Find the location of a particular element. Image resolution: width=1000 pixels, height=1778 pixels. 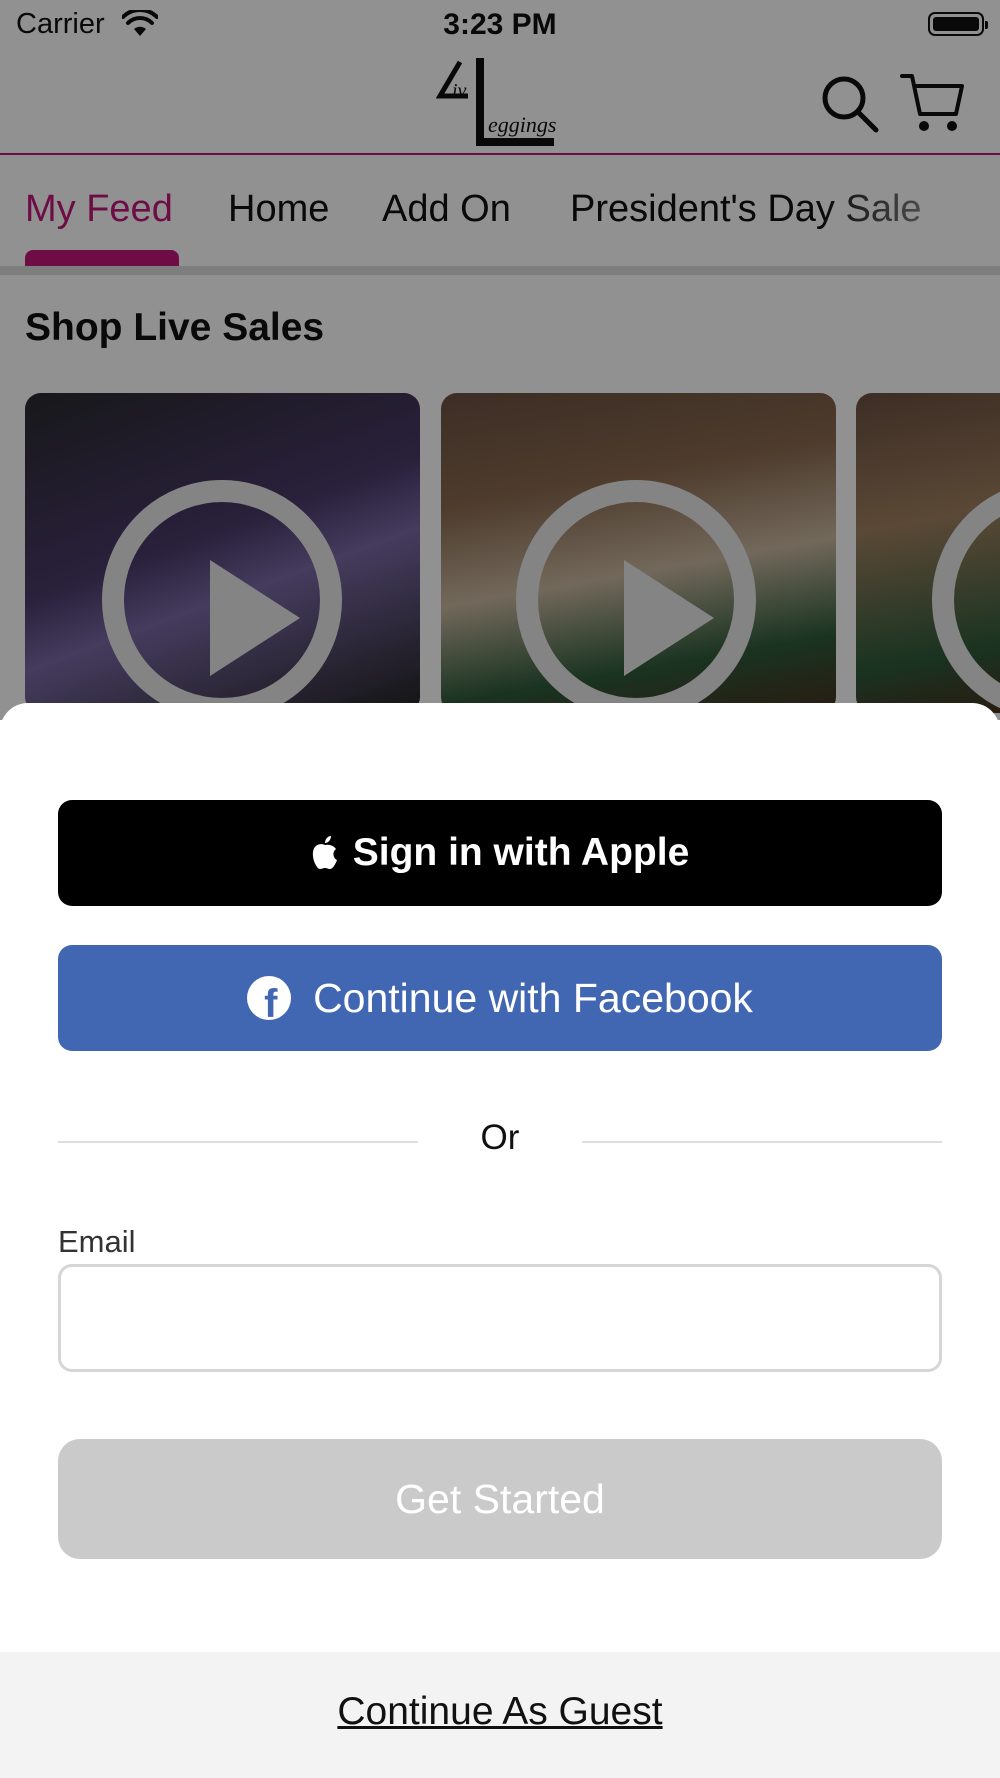

continue-with-facebook-button: f Continue with Facebook is located at coordinates (500, 998).